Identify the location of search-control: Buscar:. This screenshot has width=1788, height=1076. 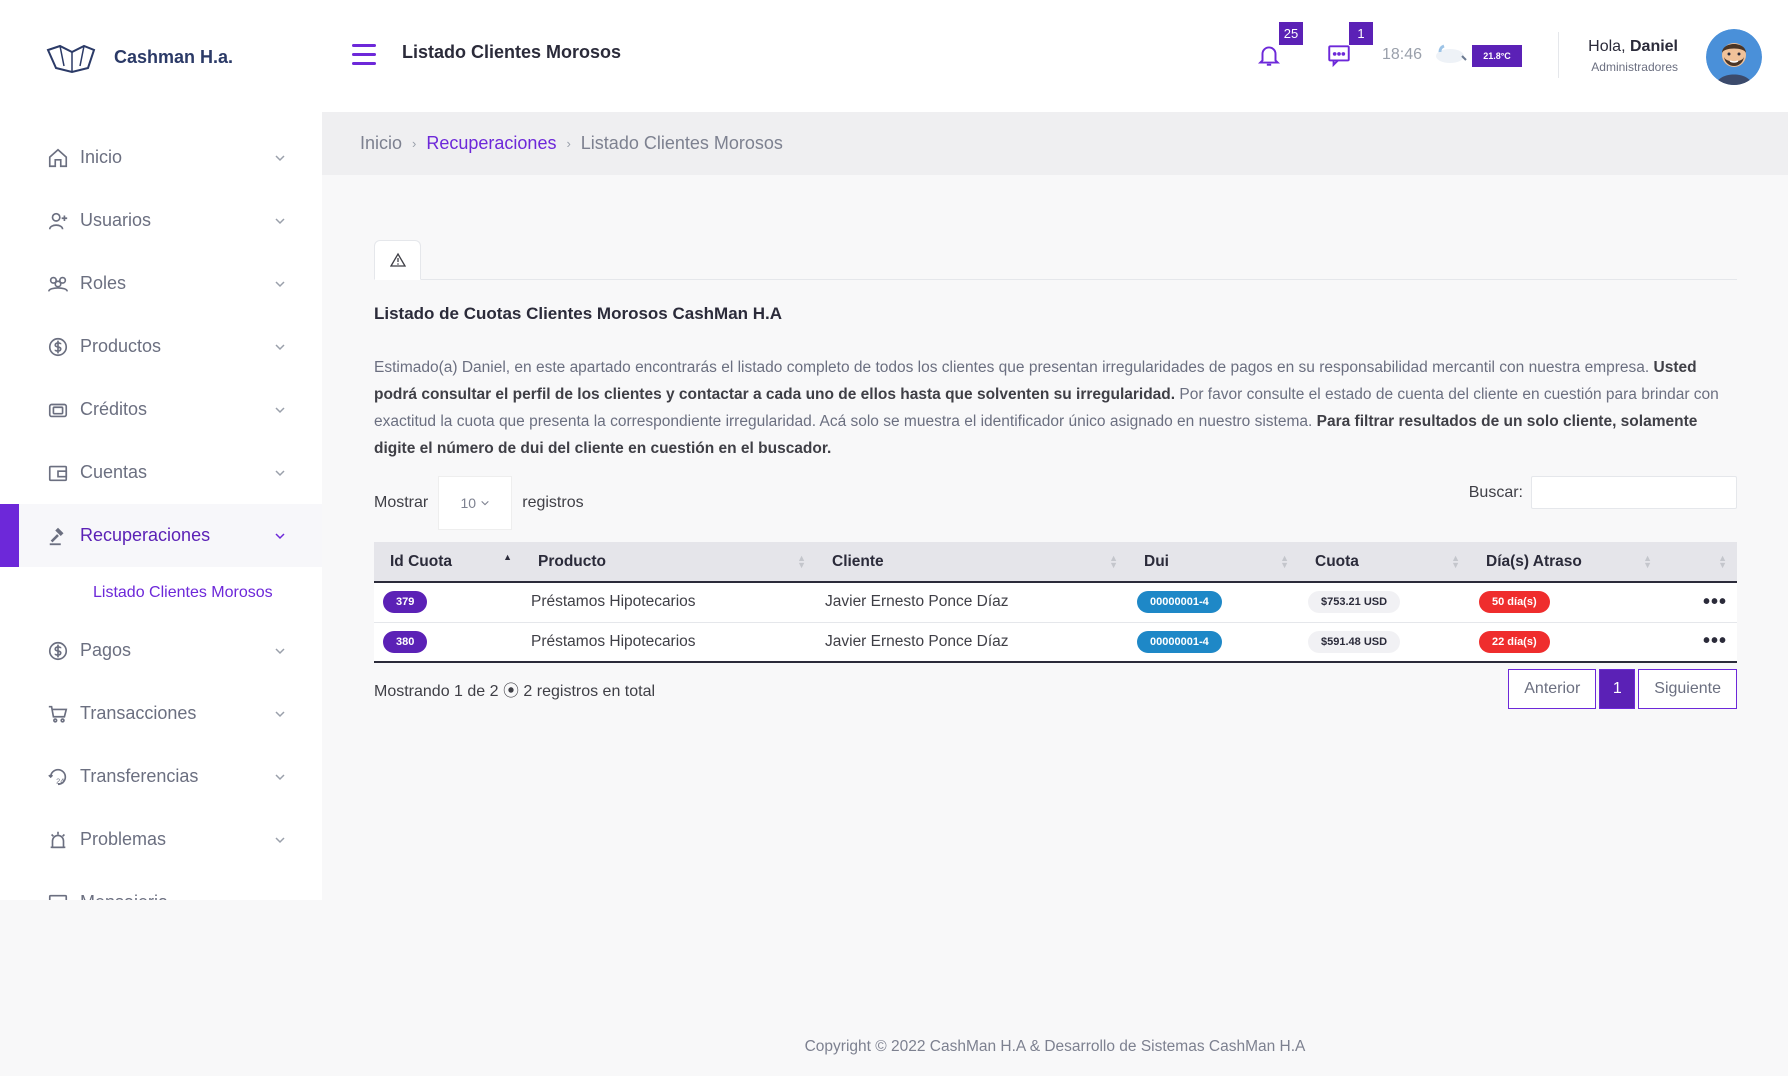
(1603, 492).